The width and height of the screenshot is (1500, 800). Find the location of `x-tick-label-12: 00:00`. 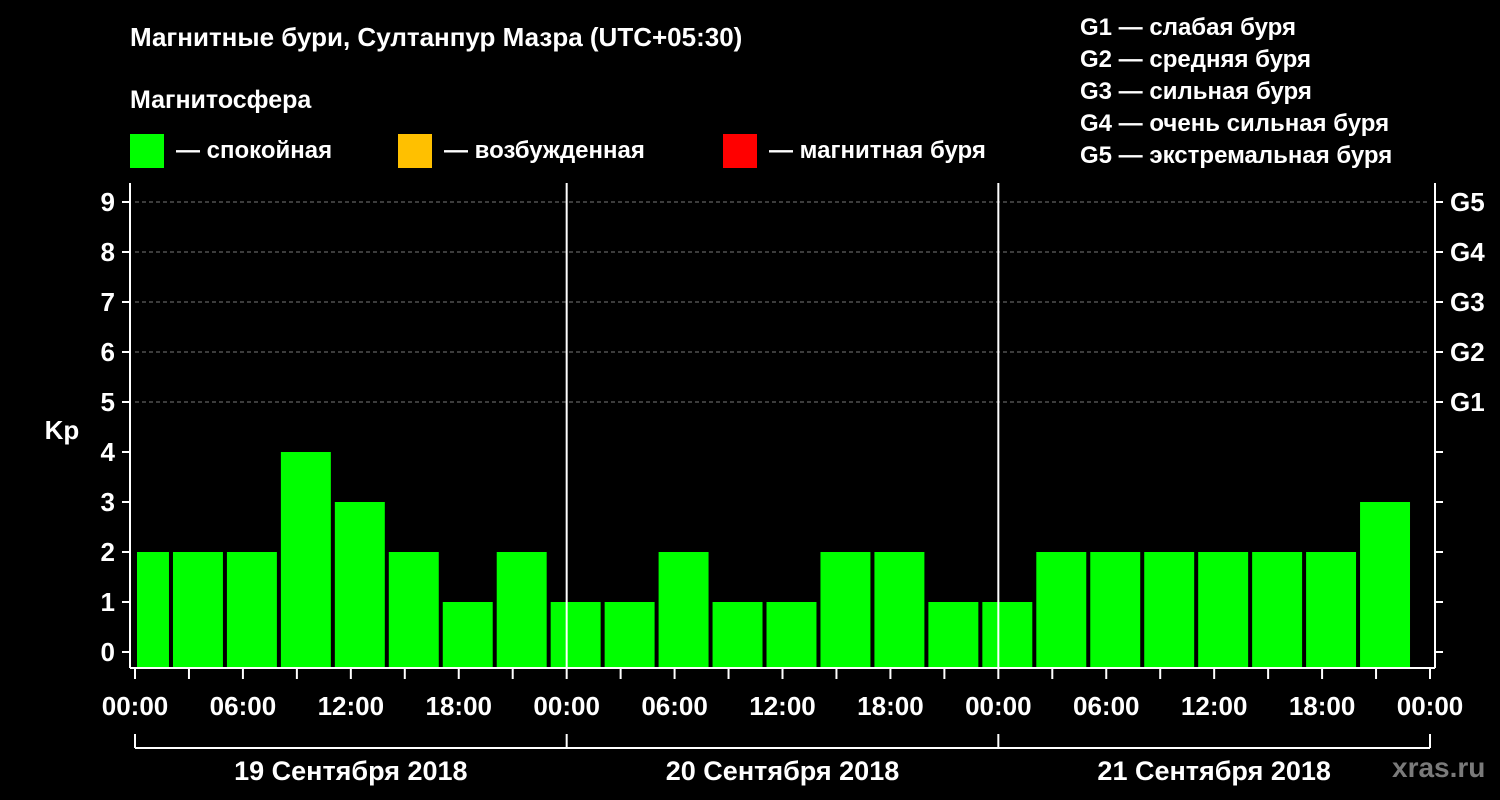

x-tick-label-12: 00:00 is located at coordinates (1430, 706).